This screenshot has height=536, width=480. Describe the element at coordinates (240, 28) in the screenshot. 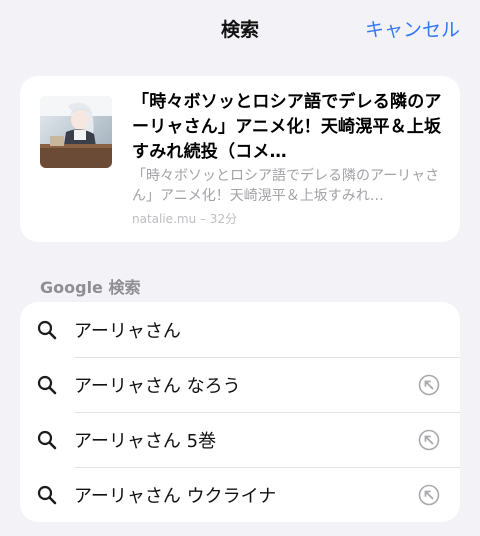

I see `navigation-header: 検索 キャンセル` at that location.